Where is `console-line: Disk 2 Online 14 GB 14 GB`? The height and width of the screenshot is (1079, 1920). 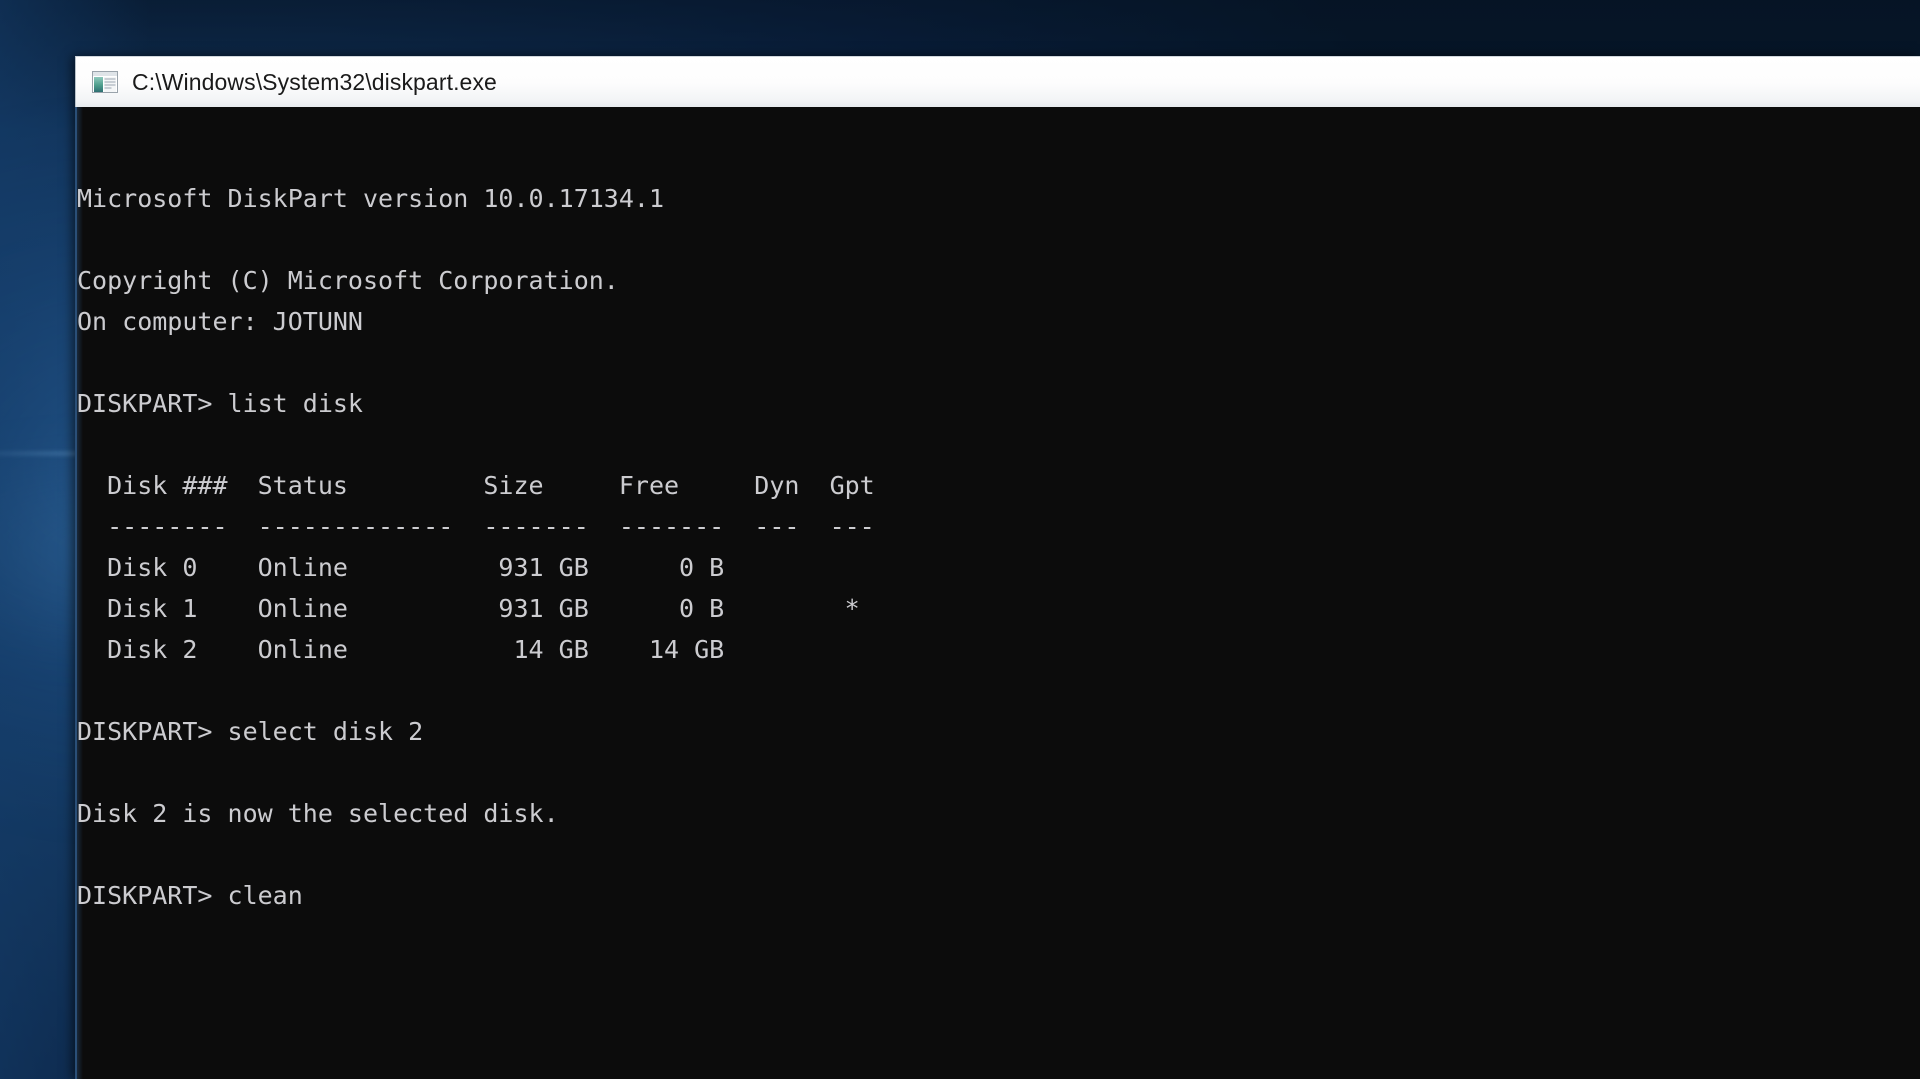 console-line: Disk 2 Online 14 GB 14 GB is located at coordinates (401, 649).